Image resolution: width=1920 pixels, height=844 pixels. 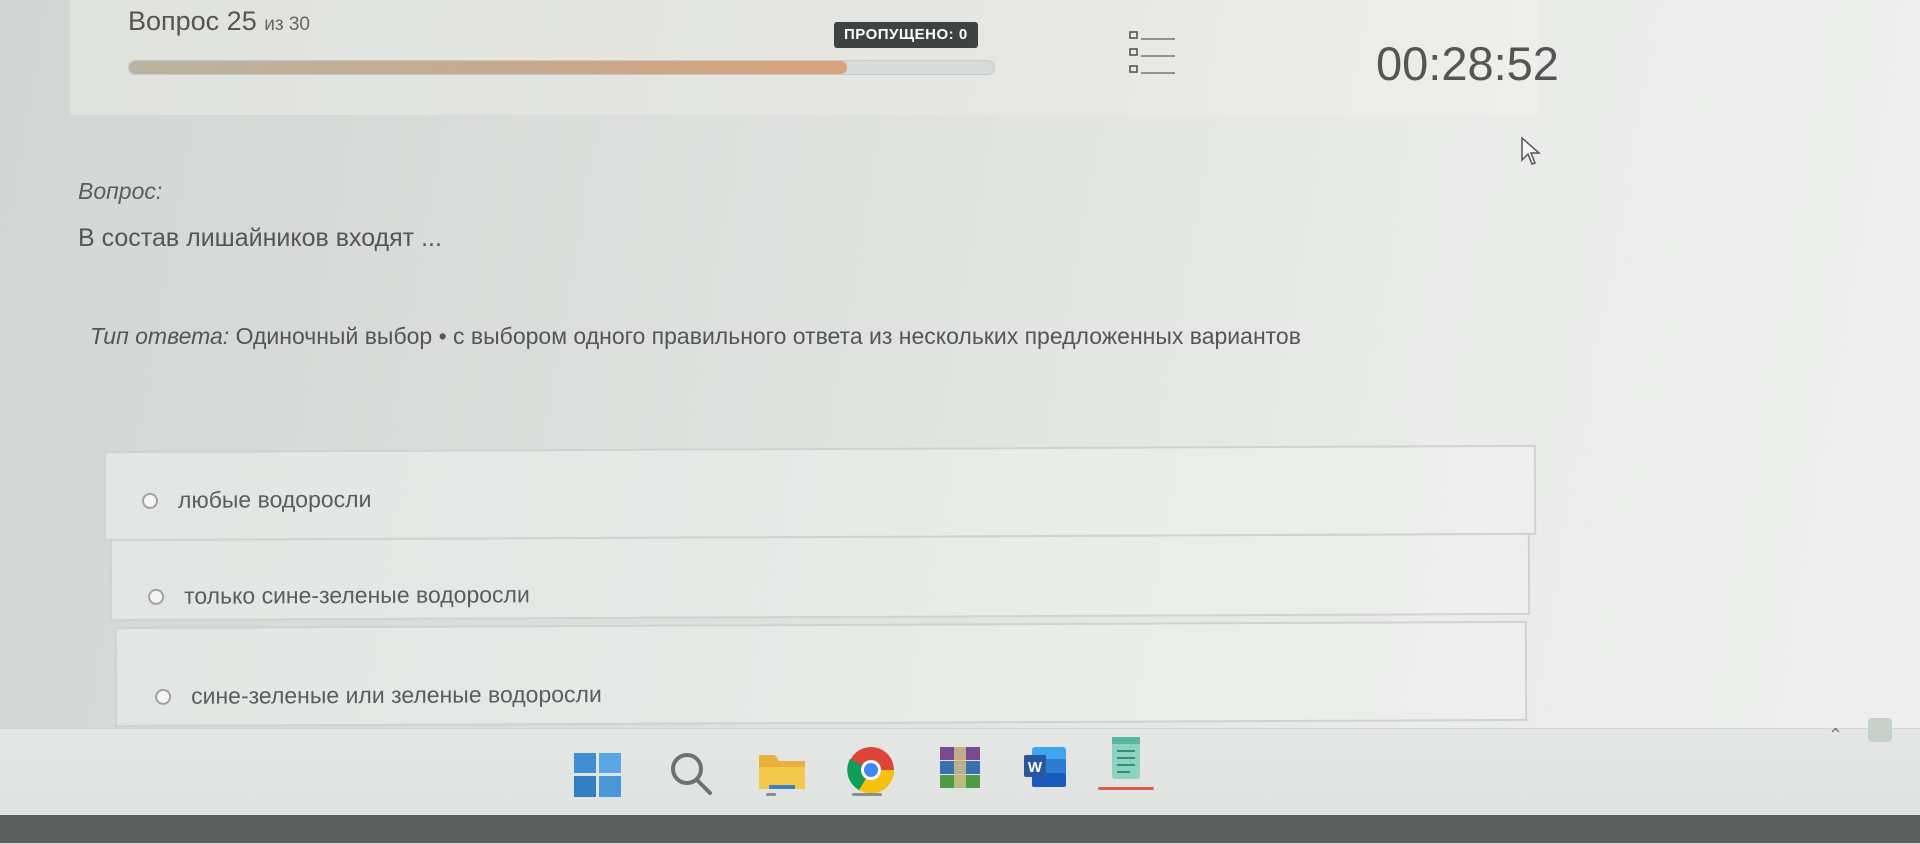 I want to click on question-counter: Вопрос 25 из 30, so click(x=219, y=21).